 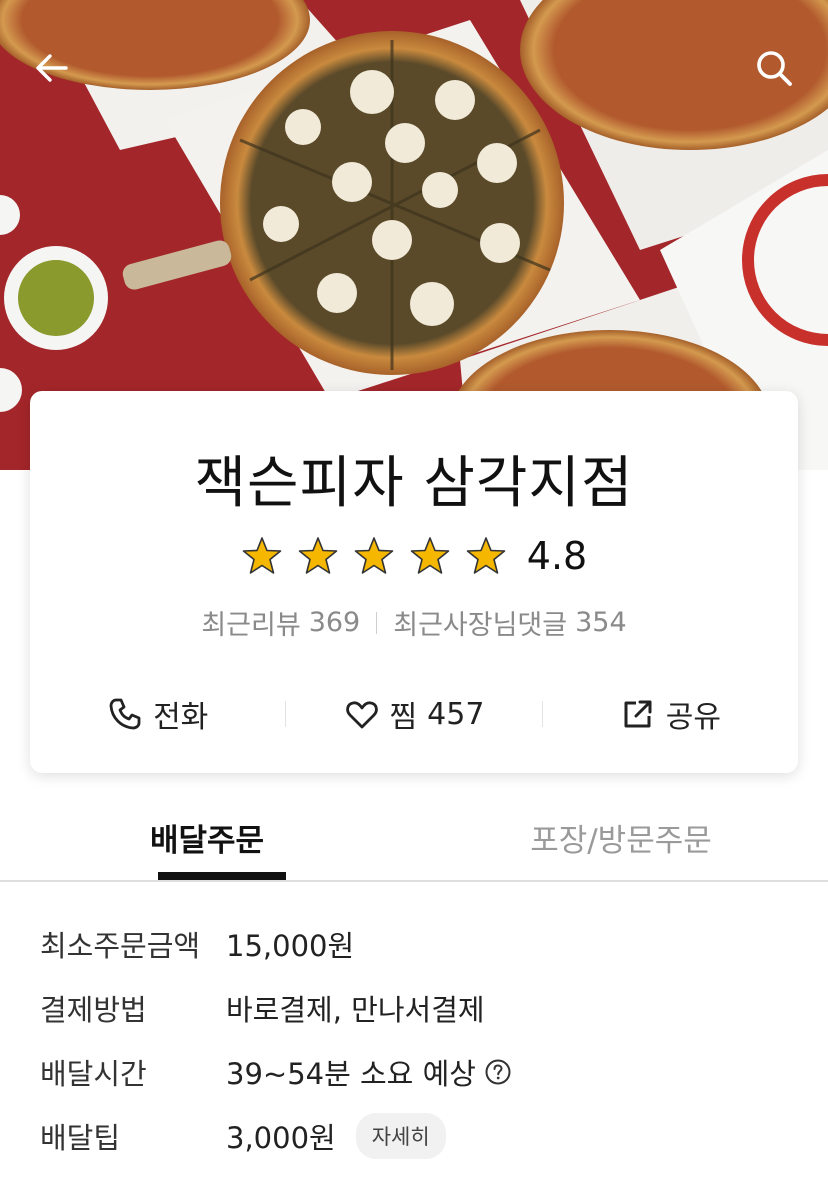 I want to click on min-order-label: 최소주문금액, so click(x=120, y=946).